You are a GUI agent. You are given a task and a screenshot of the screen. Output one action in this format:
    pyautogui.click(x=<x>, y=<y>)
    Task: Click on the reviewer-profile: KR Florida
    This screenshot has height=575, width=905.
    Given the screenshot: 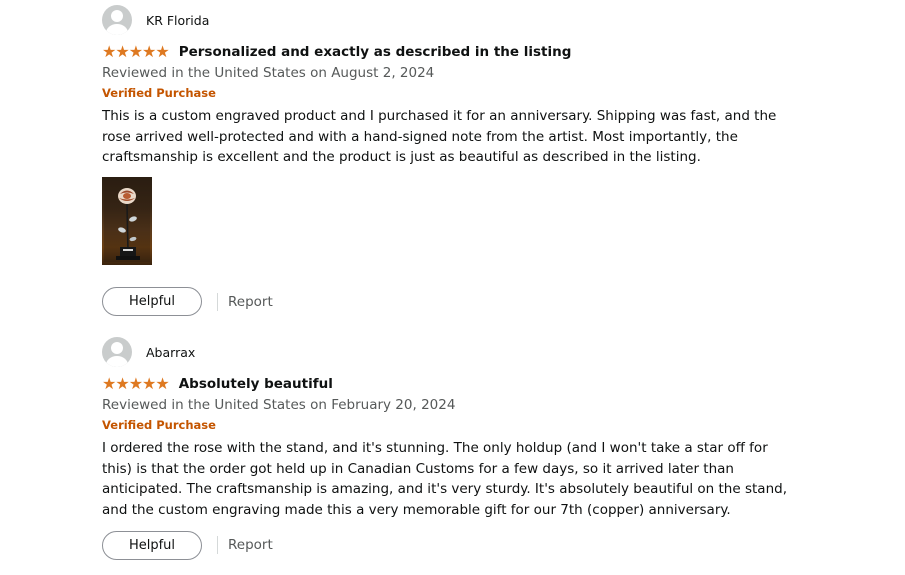 What is the action you would take?
    pyautogui.click(x=452, y=20)
    